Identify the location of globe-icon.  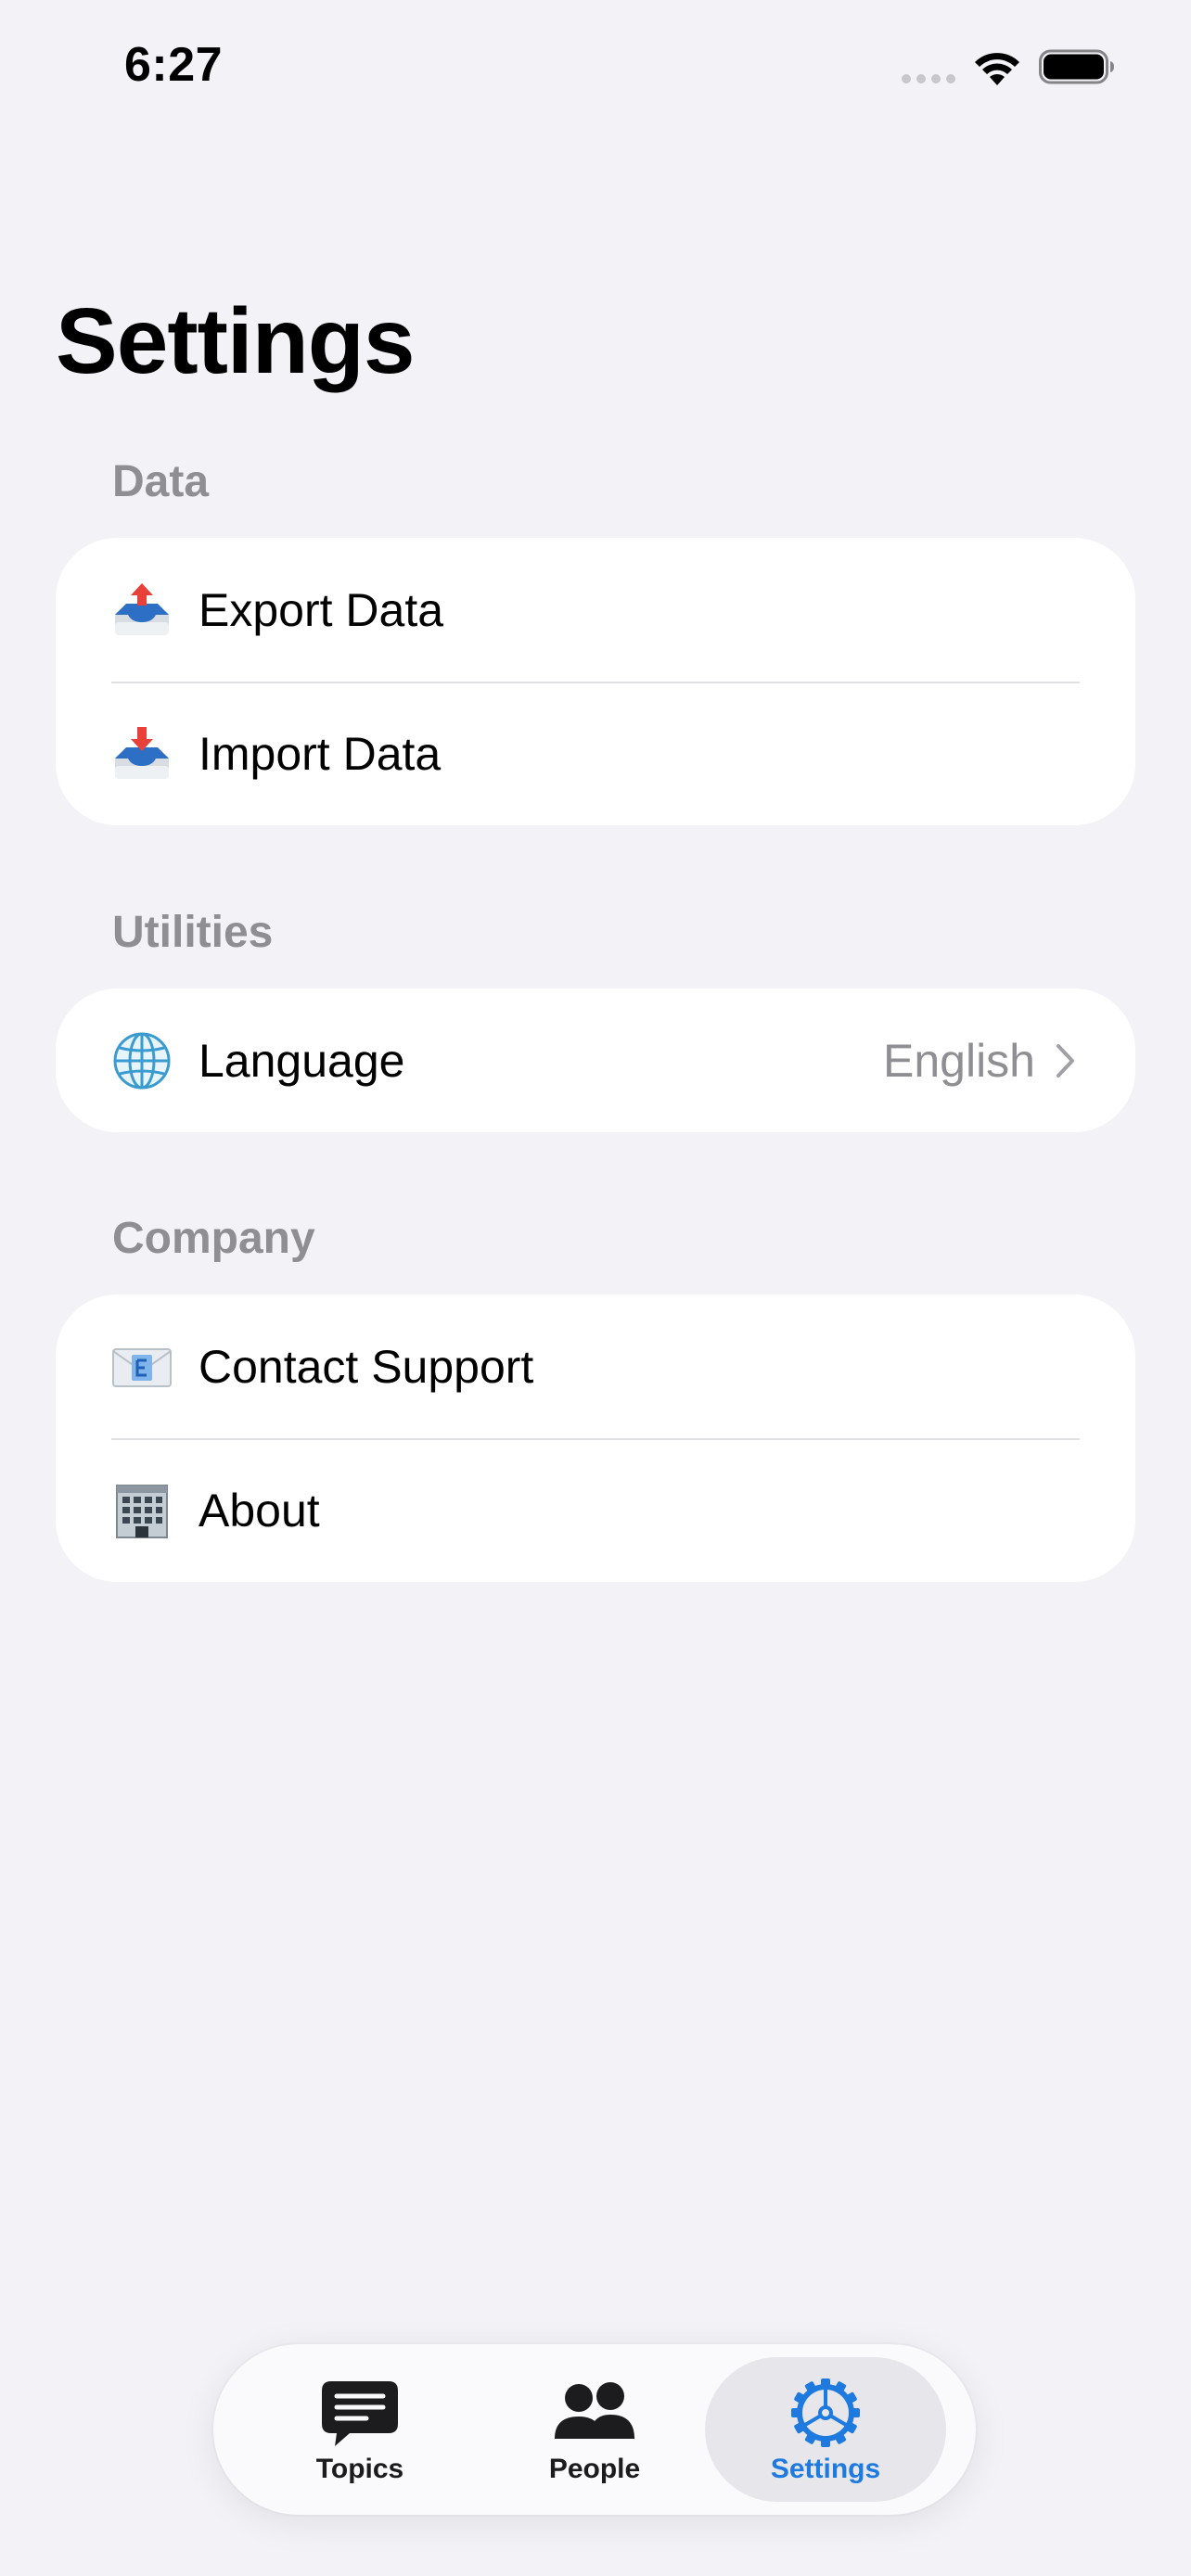
(142, 1060).